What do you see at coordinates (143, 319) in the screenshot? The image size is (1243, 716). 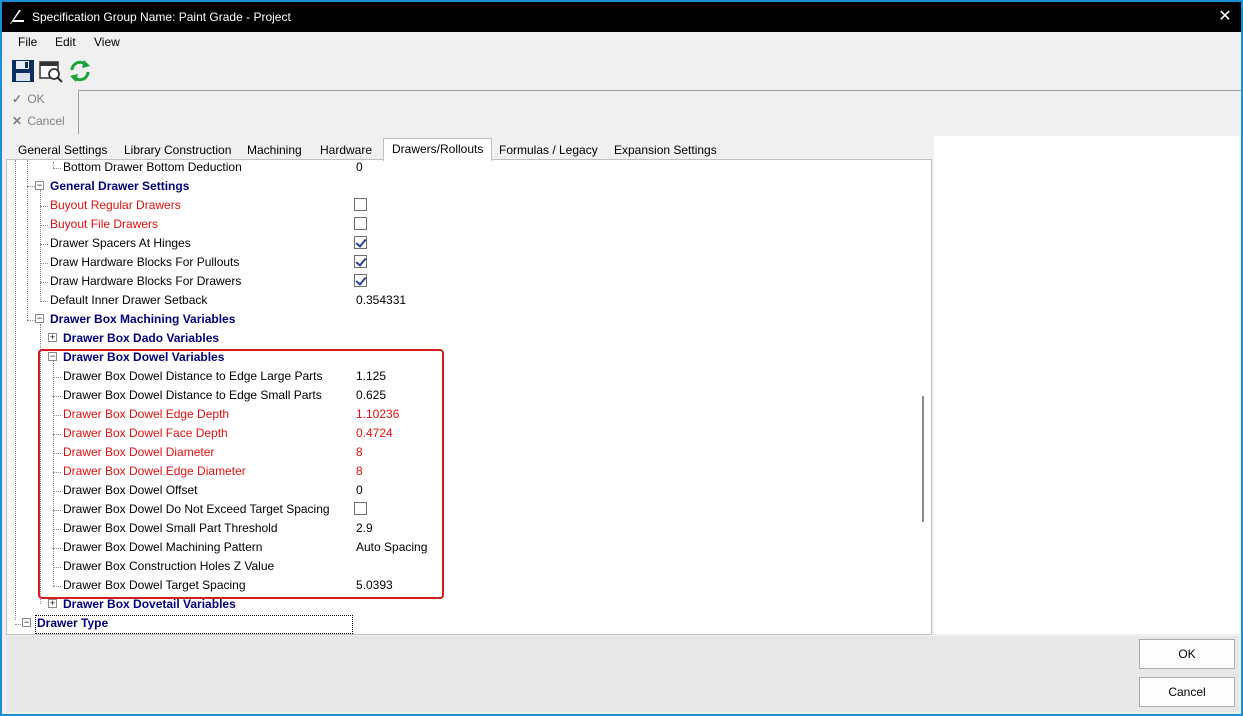 I see `category-label: Drawer Box Machining Variables` at bounding box center [143, 319].